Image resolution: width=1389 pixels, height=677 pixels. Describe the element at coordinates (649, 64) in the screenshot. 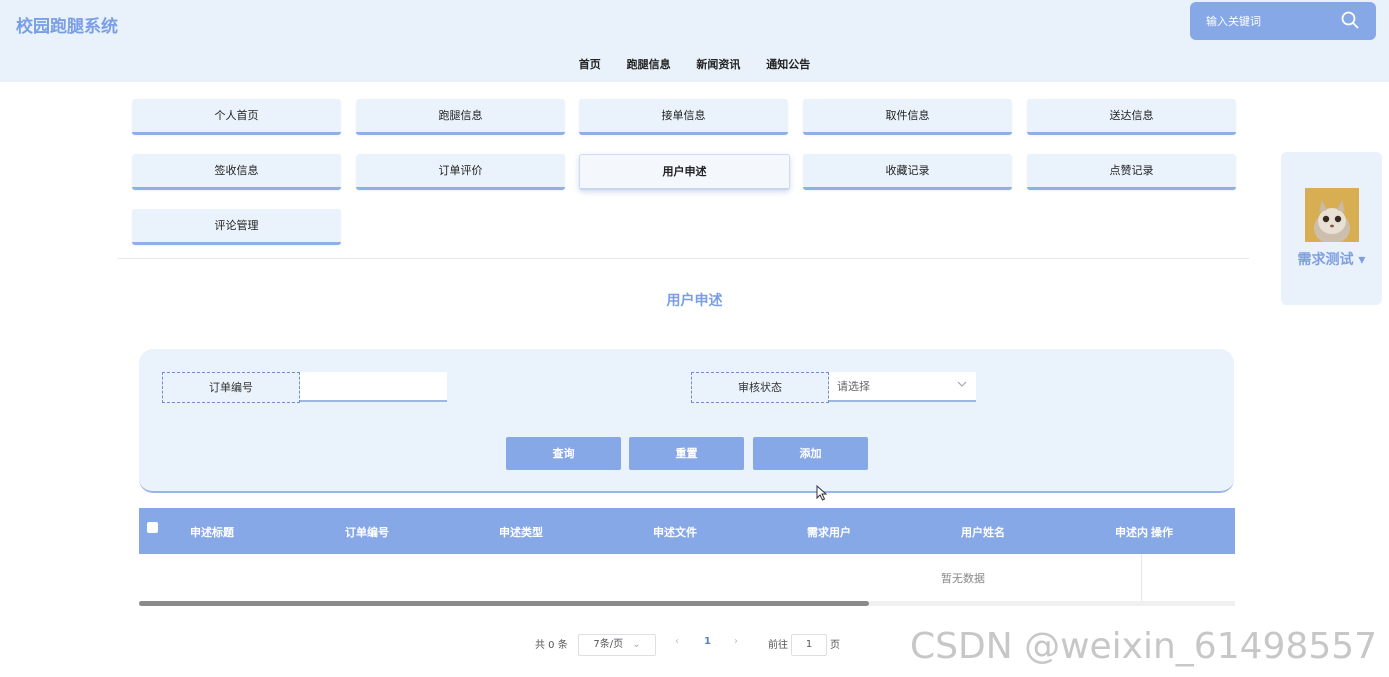

I see `nav-errand-info: 跑腿信息` at that location.